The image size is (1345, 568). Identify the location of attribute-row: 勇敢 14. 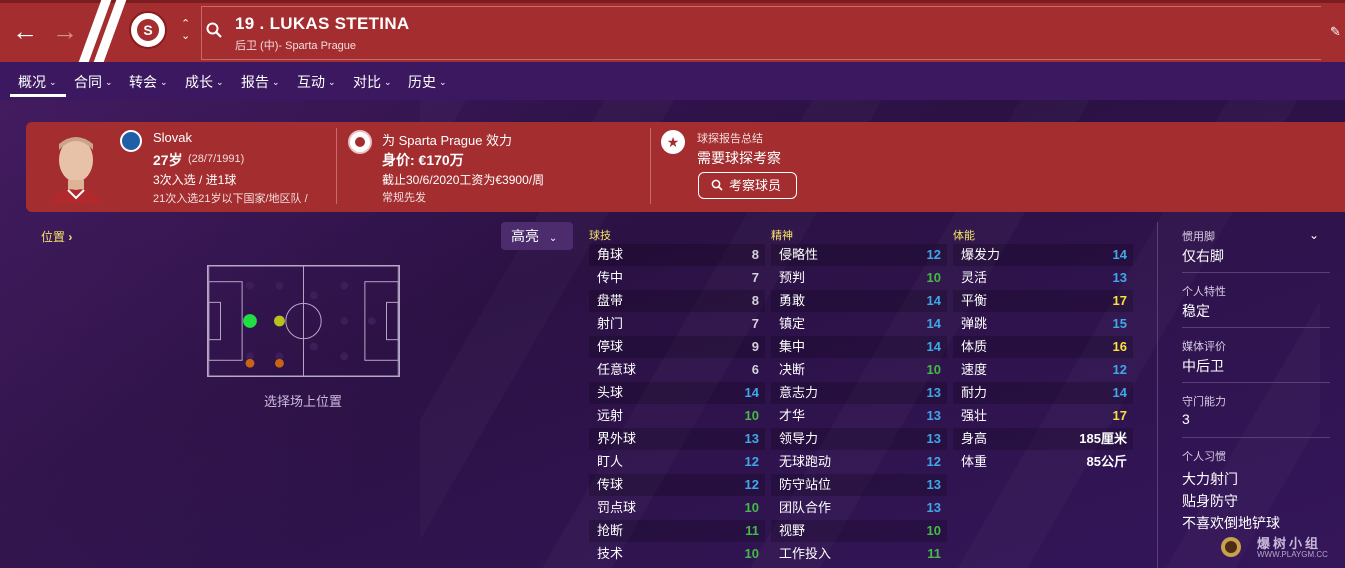
(859, 301).